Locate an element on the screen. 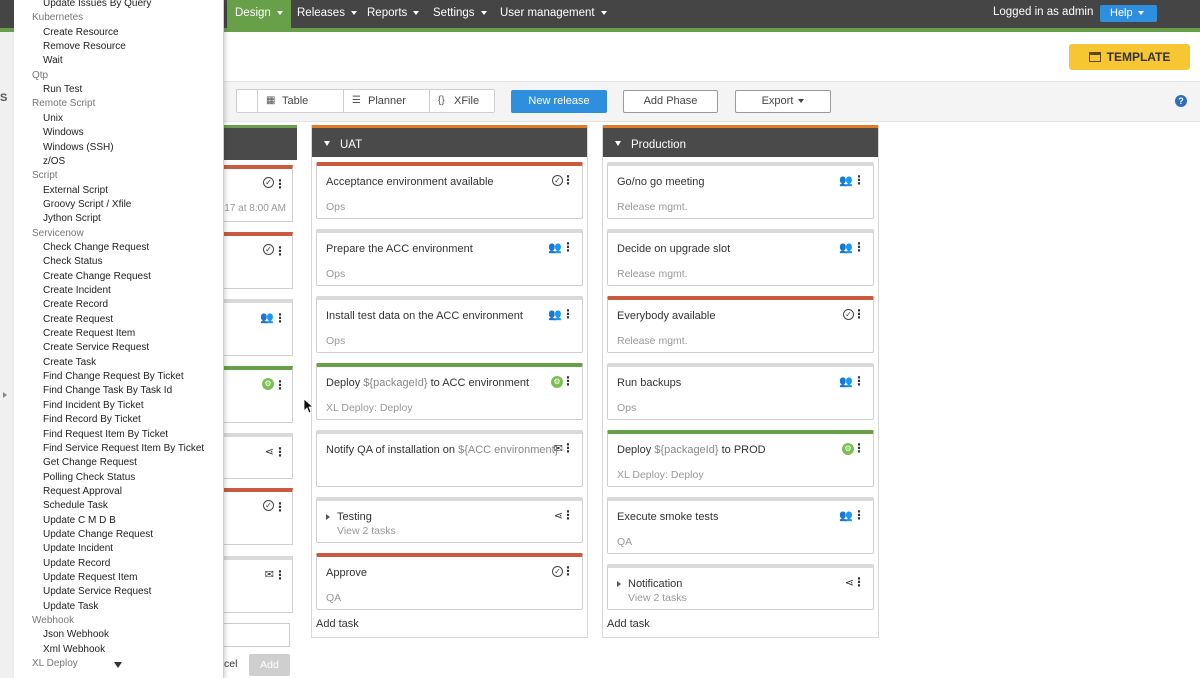 The width and height of the screenshot is (1200, 678). dropdown-item: Create Request Item is located at coordinates (89, 333).